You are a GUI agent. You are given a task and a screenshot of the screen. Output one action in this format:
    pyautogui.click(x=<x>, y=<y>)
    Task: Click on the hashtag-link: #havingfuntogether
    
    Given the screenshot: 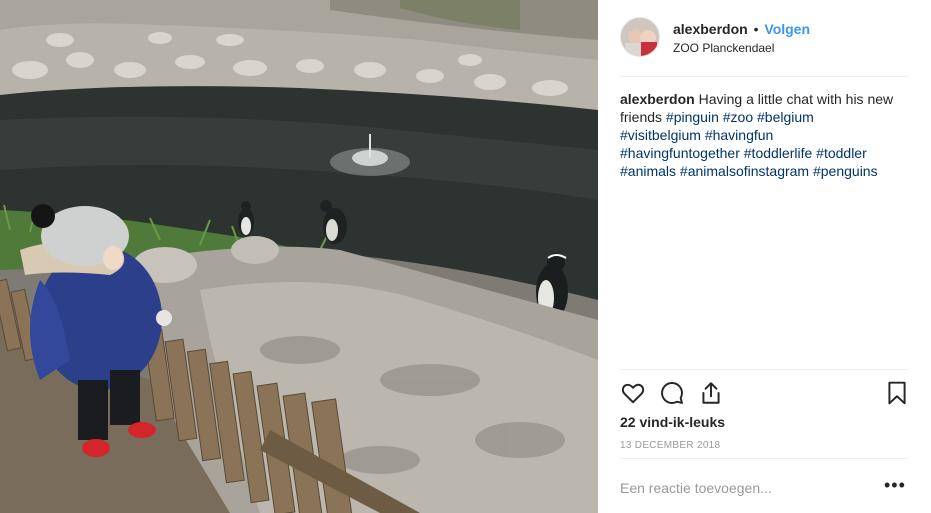 What is the action you would take?
    pyautogui.click(x=680, y=153)
    